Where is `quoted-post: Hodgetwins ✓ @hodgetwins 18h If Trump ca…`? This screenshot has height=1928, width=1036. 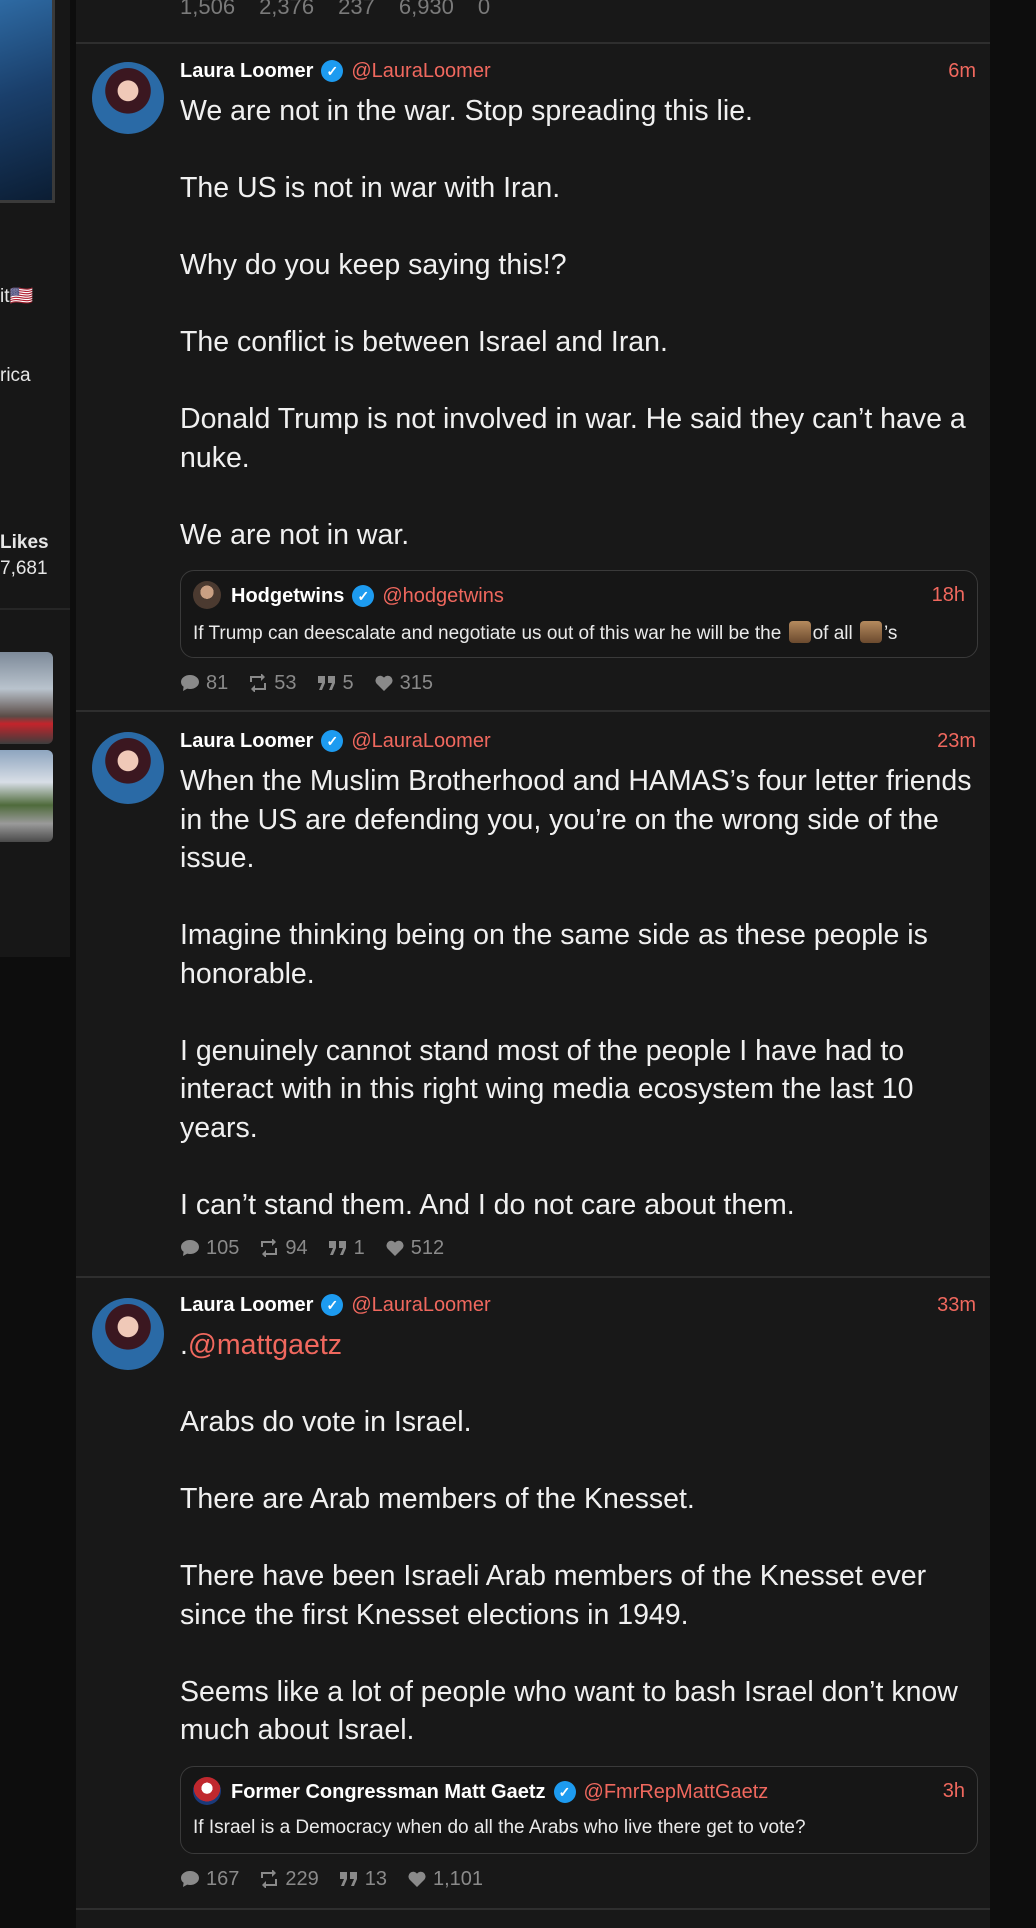
quoted-post: Hodgetwins ✓ @hodgetwins 18h If Trump ca… is located at coordinates (579, 614).